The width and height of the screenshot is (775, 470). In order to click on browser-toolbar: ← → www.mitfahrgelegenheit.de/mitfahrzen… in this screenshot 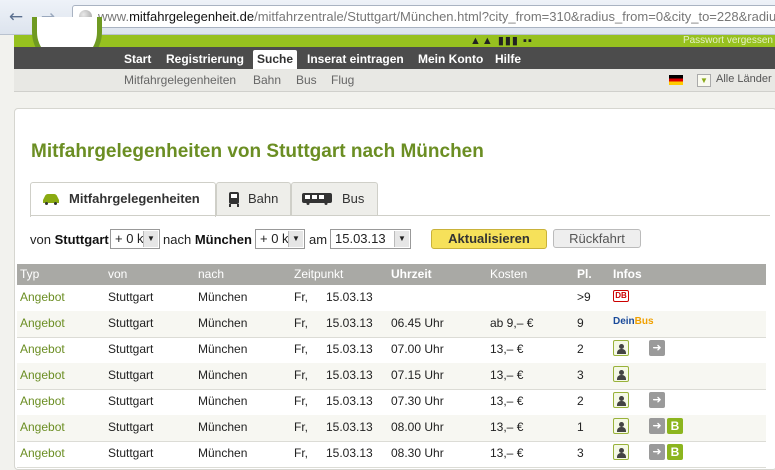, I will do `click(387, 17)`.